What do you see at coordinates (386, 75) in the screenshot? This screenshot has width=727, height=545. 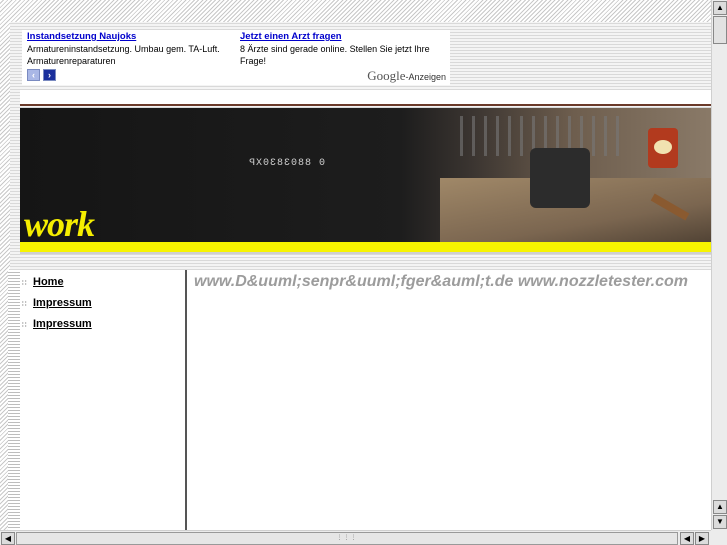 I see `google-logo: Google` at bounding box center [386, 75].